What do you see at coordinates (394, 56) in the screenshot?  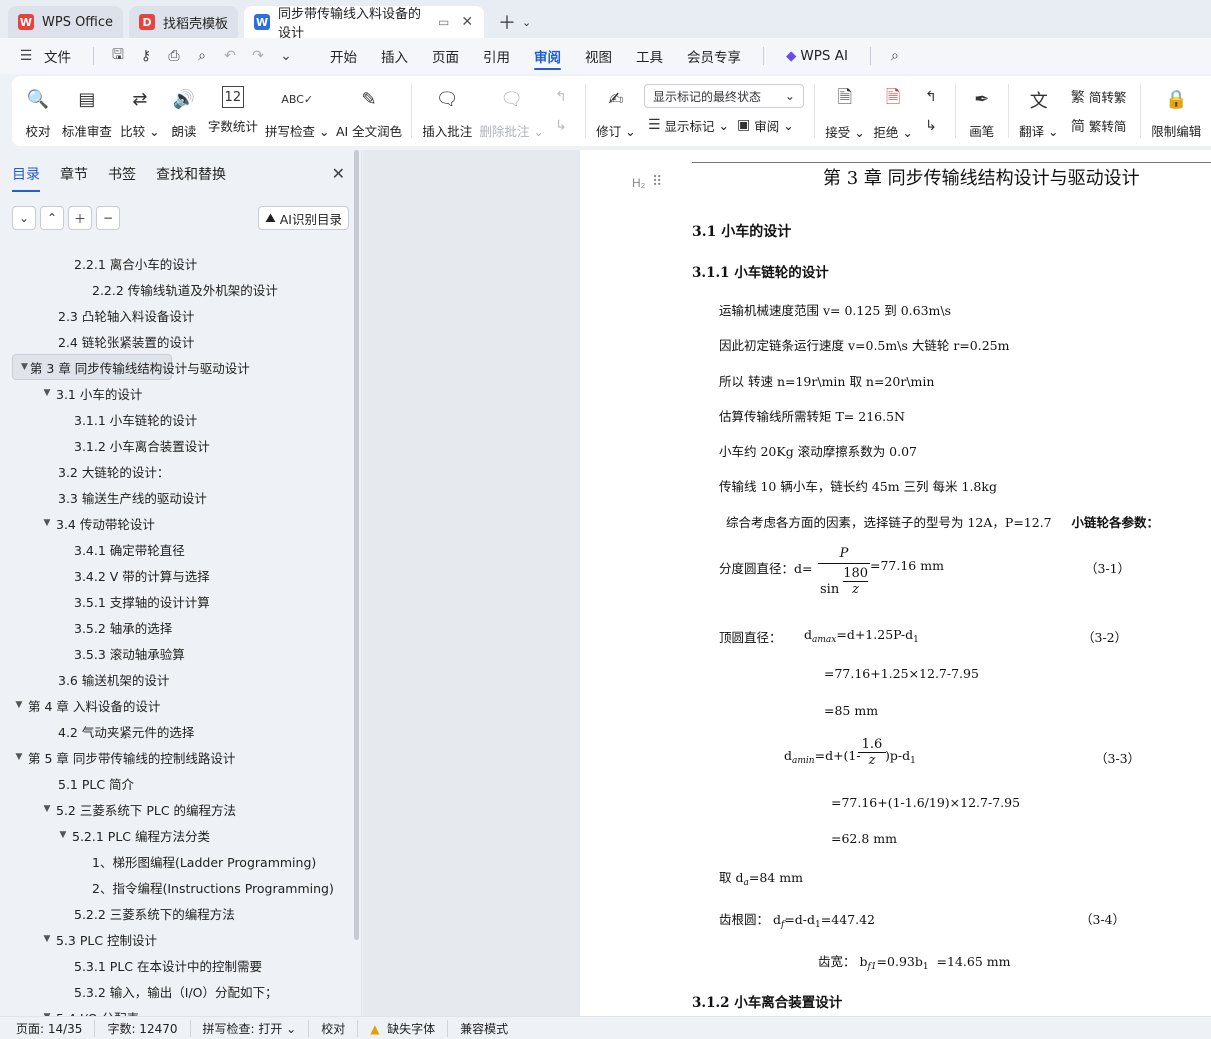 I see `menu-insert: 插入` at bounding box center [394, 56].